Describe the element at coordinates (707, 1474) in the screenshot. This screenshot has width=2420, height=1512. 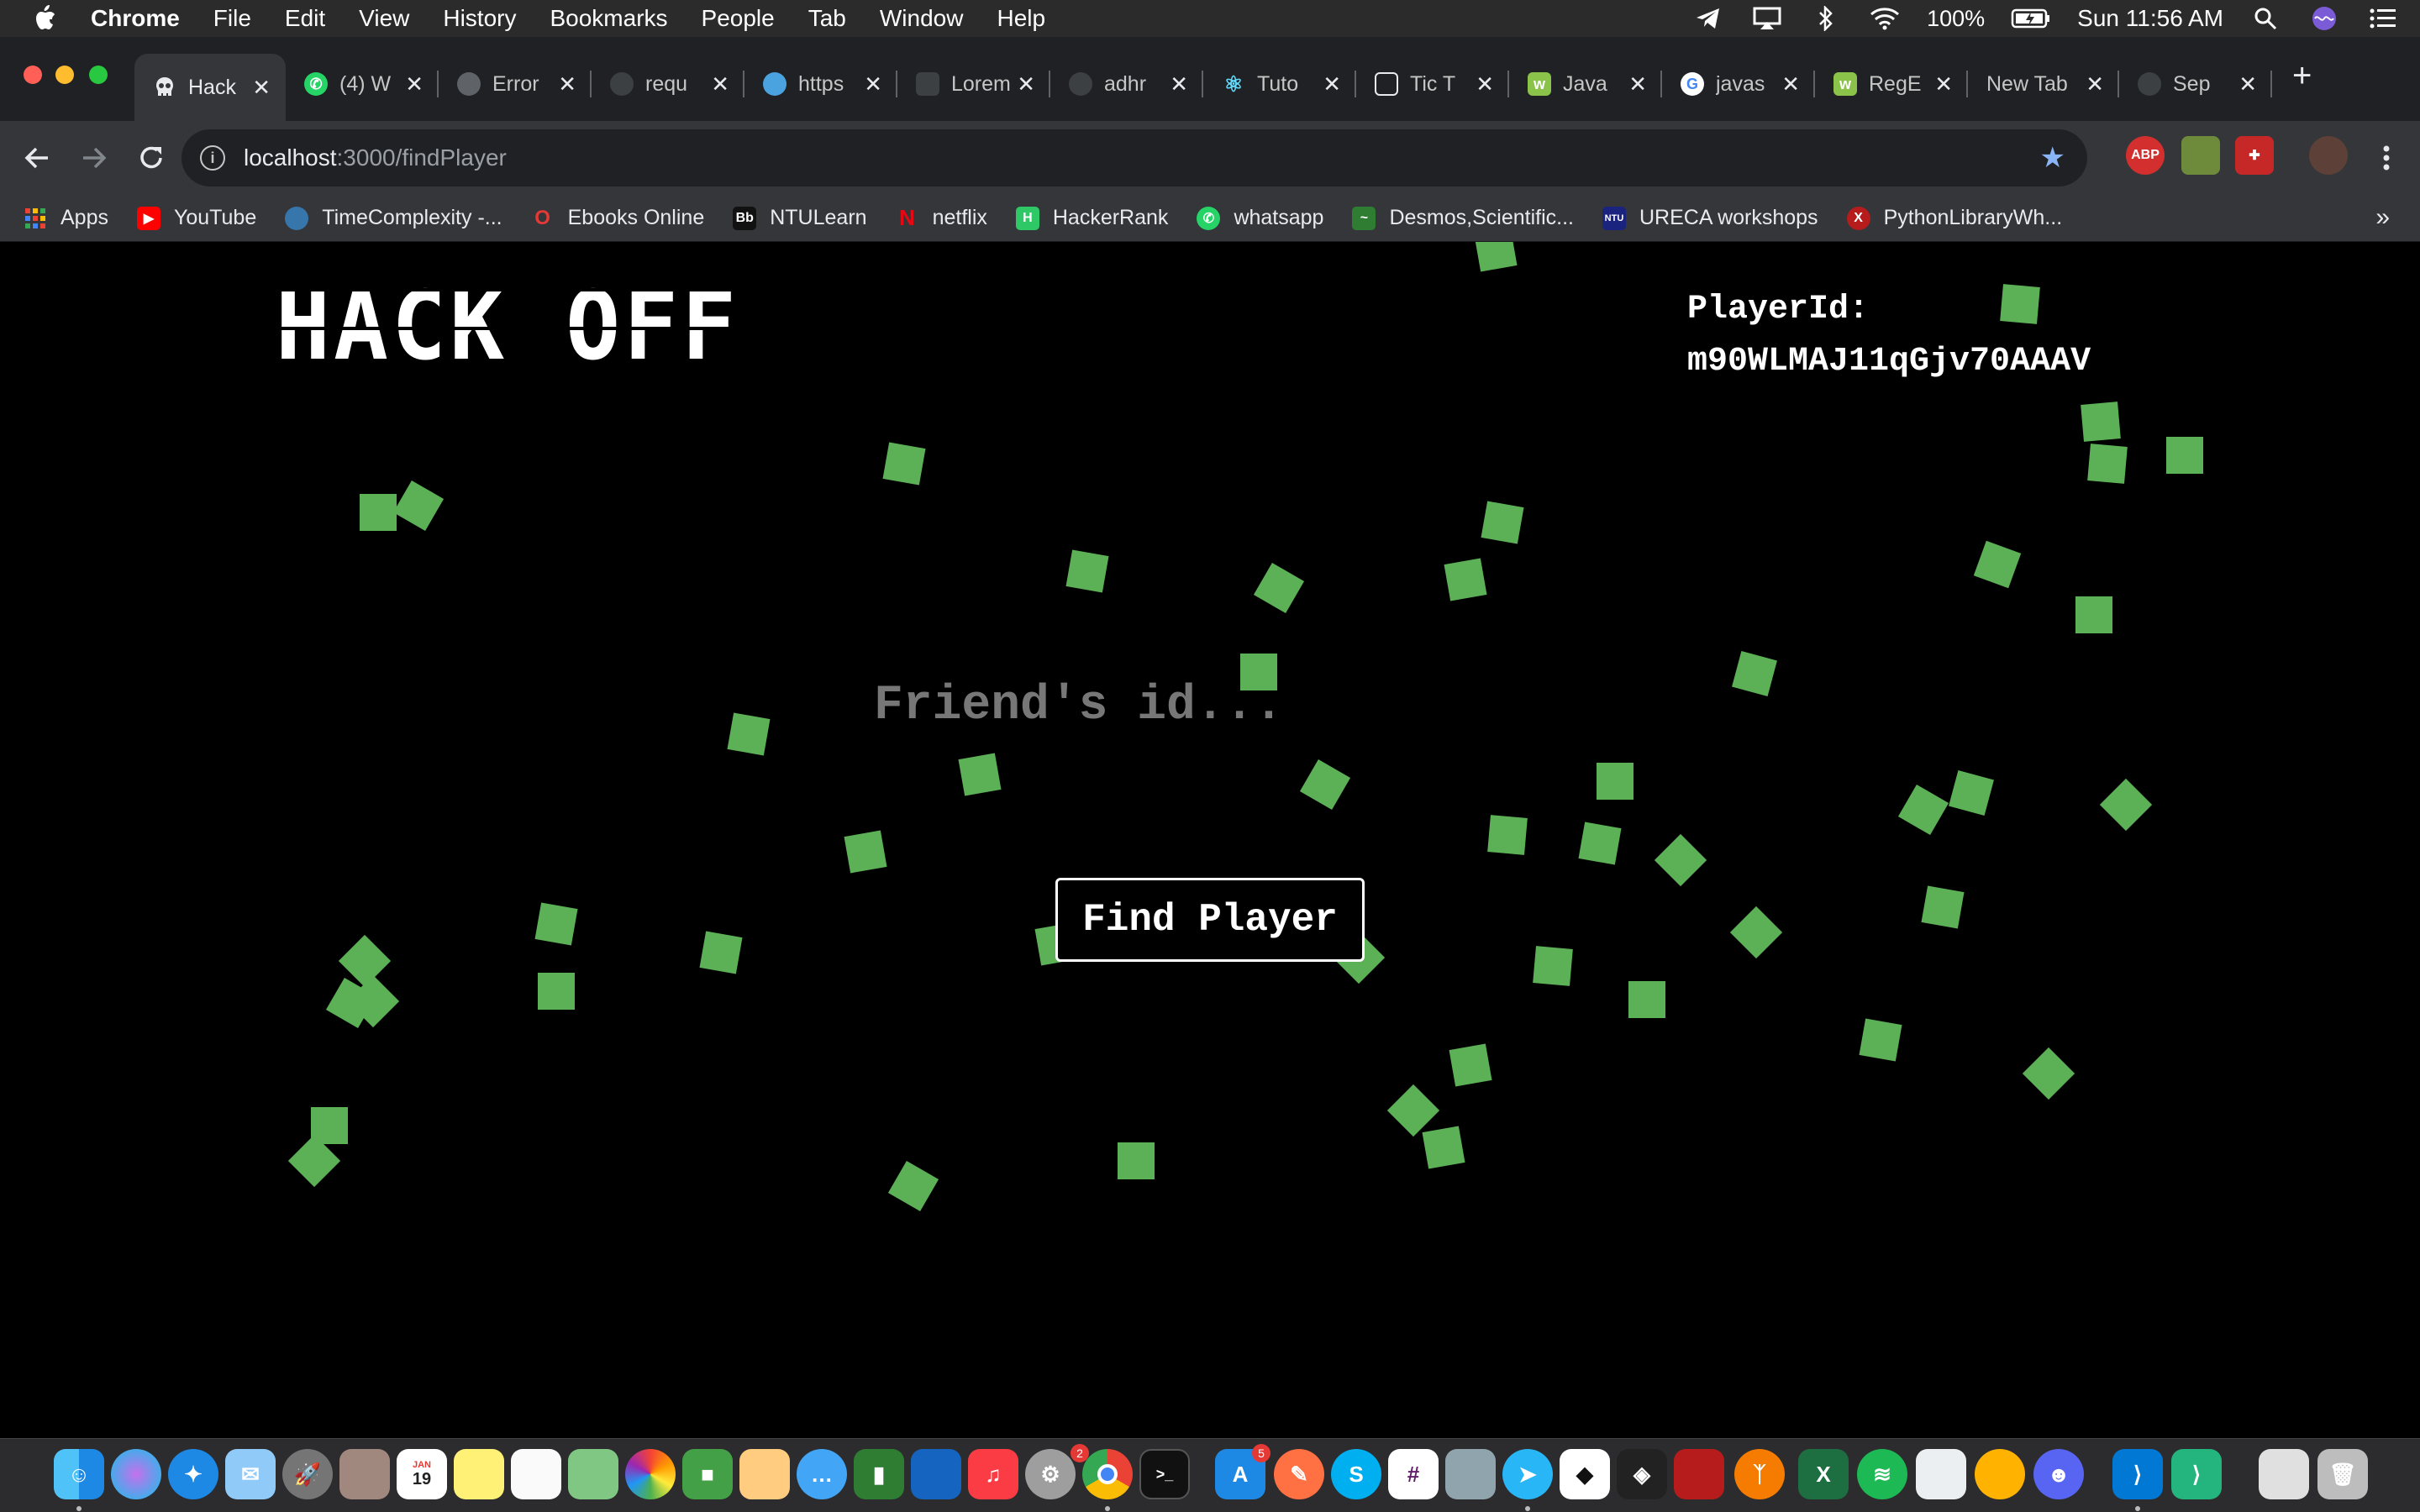
I see `facetime-icon: ■` at that location.